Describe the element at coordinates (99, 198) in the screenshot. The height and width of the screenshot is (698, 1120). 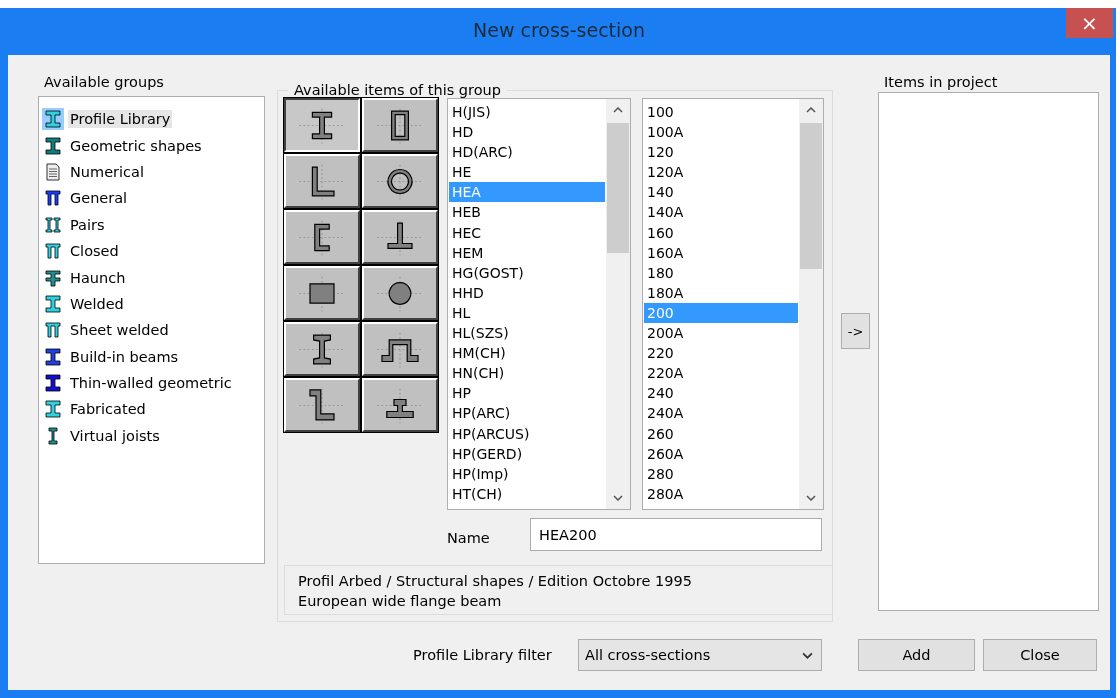
I see `group-item: General` at that location.